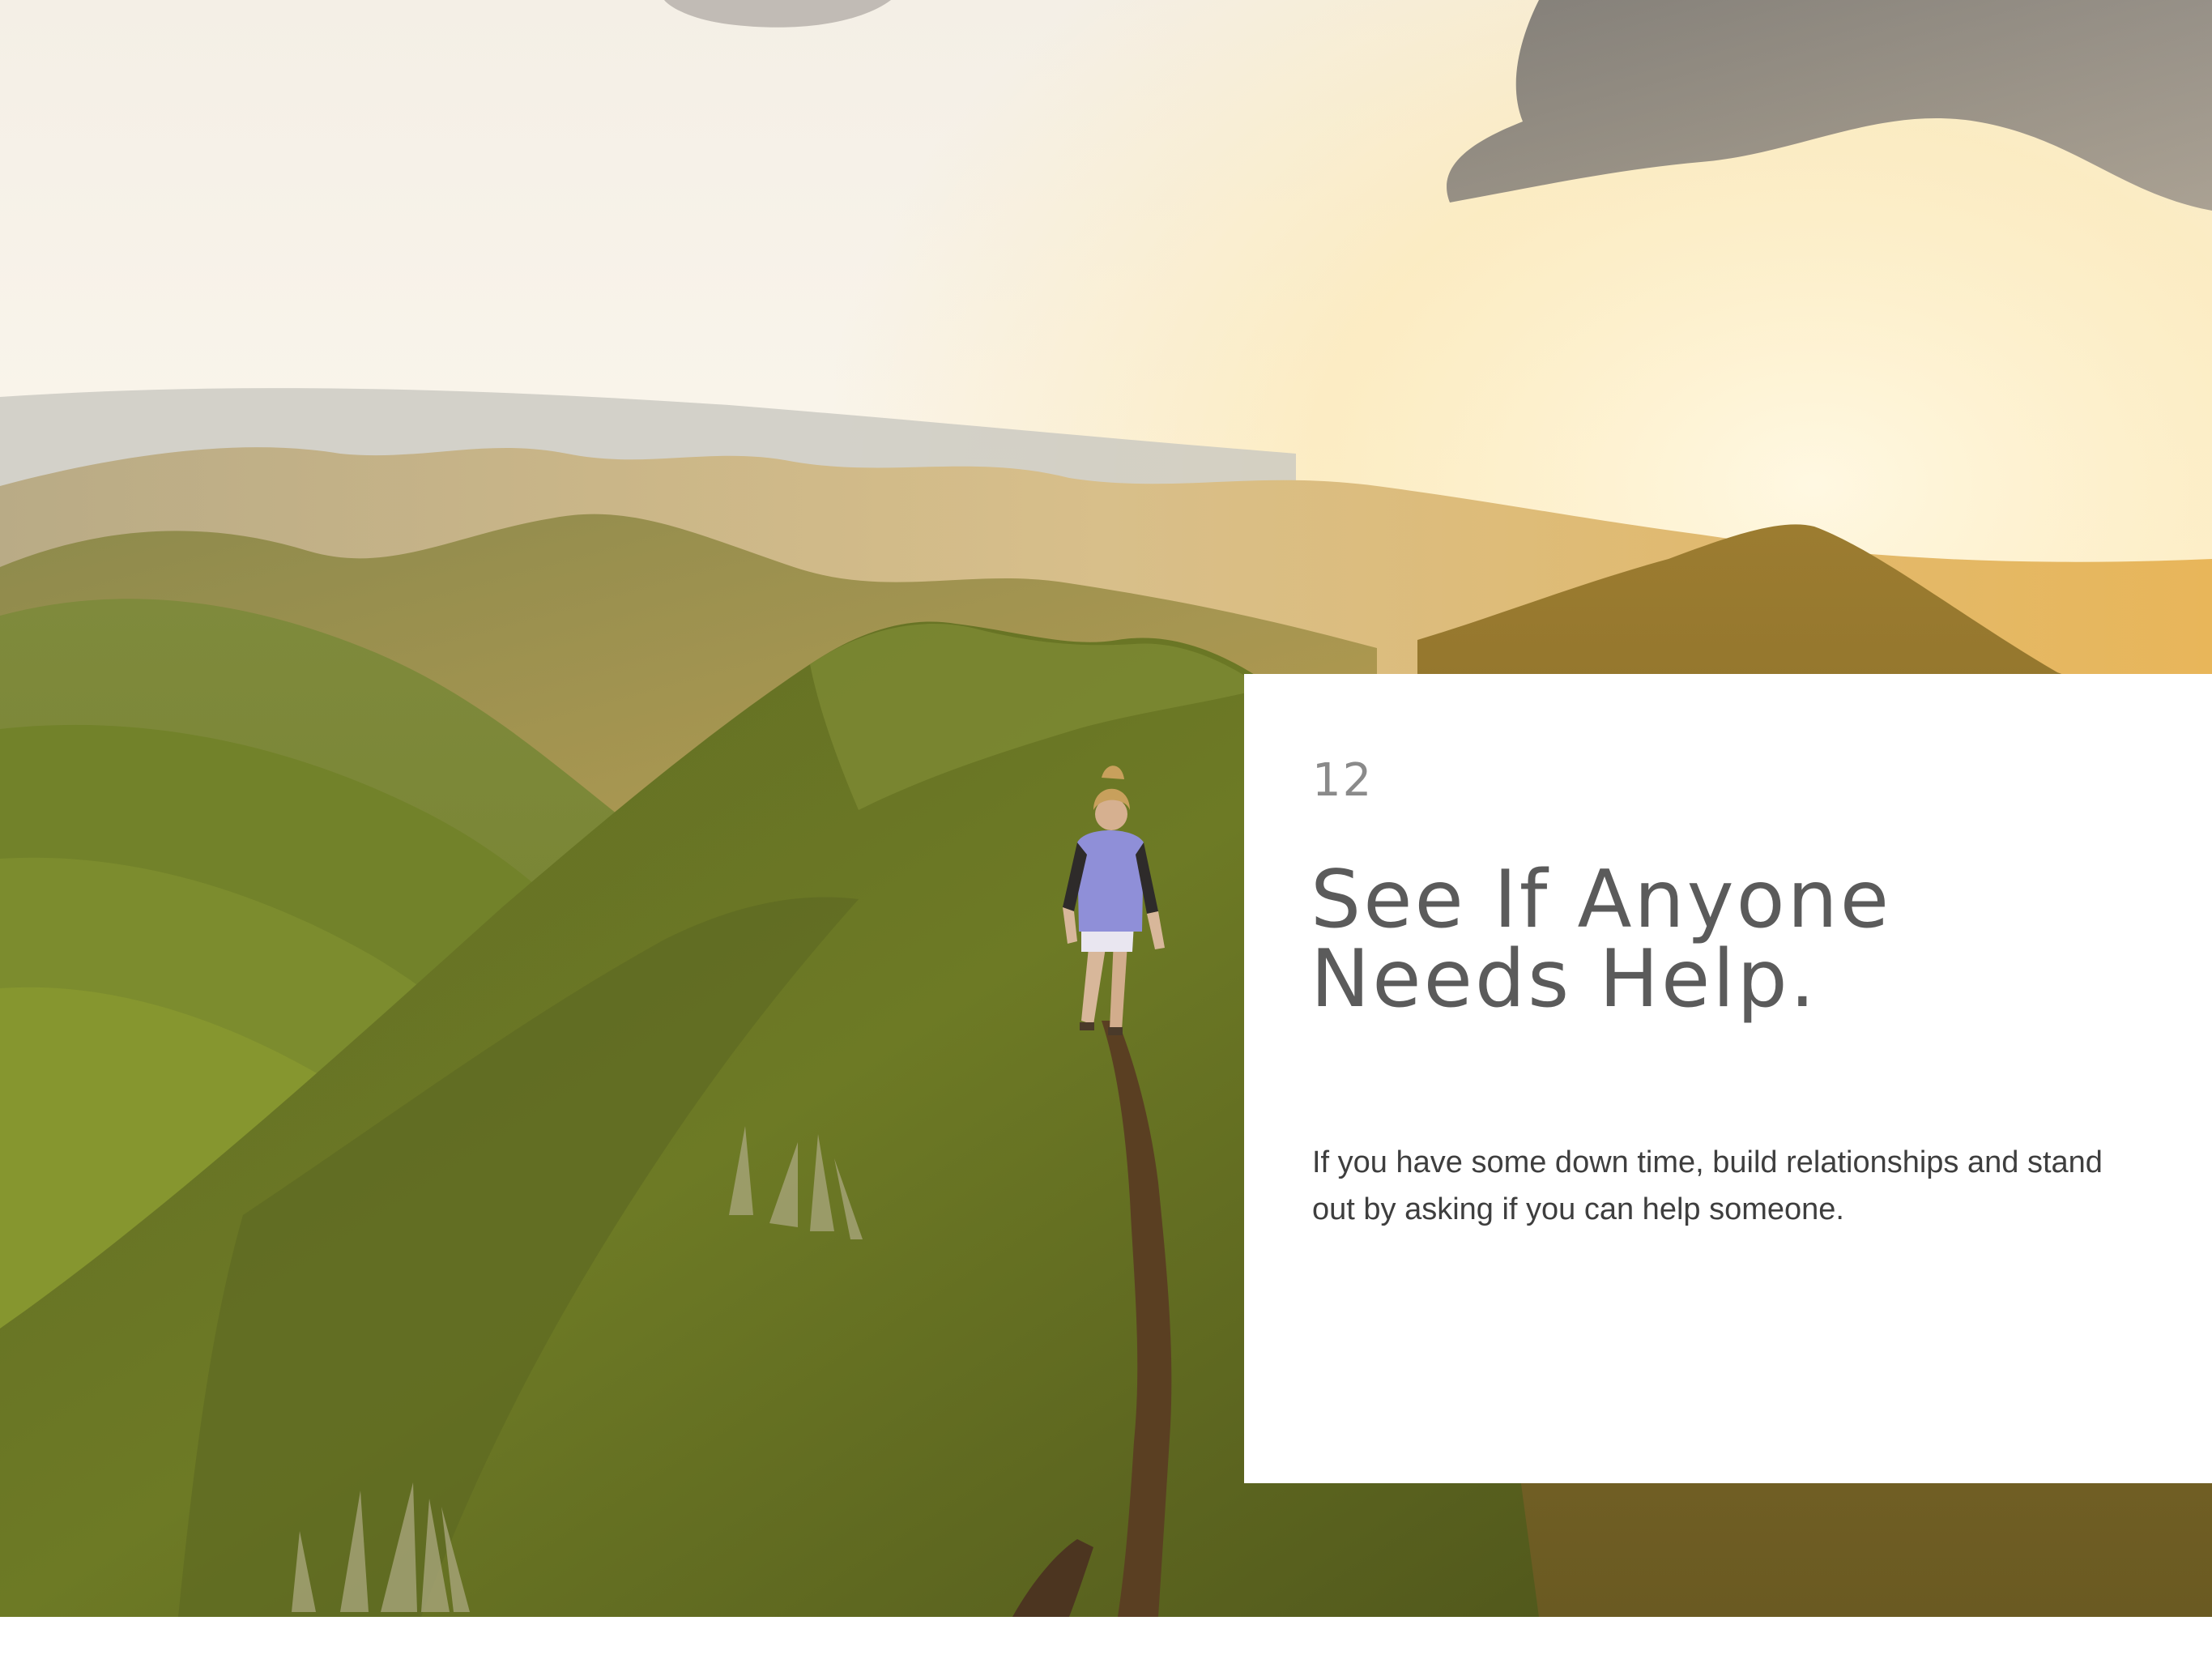  What do you see at coordinates (1106, 1638) in the screenshot?
I see `bottom-margin` at bounding box center [1106, 1638].